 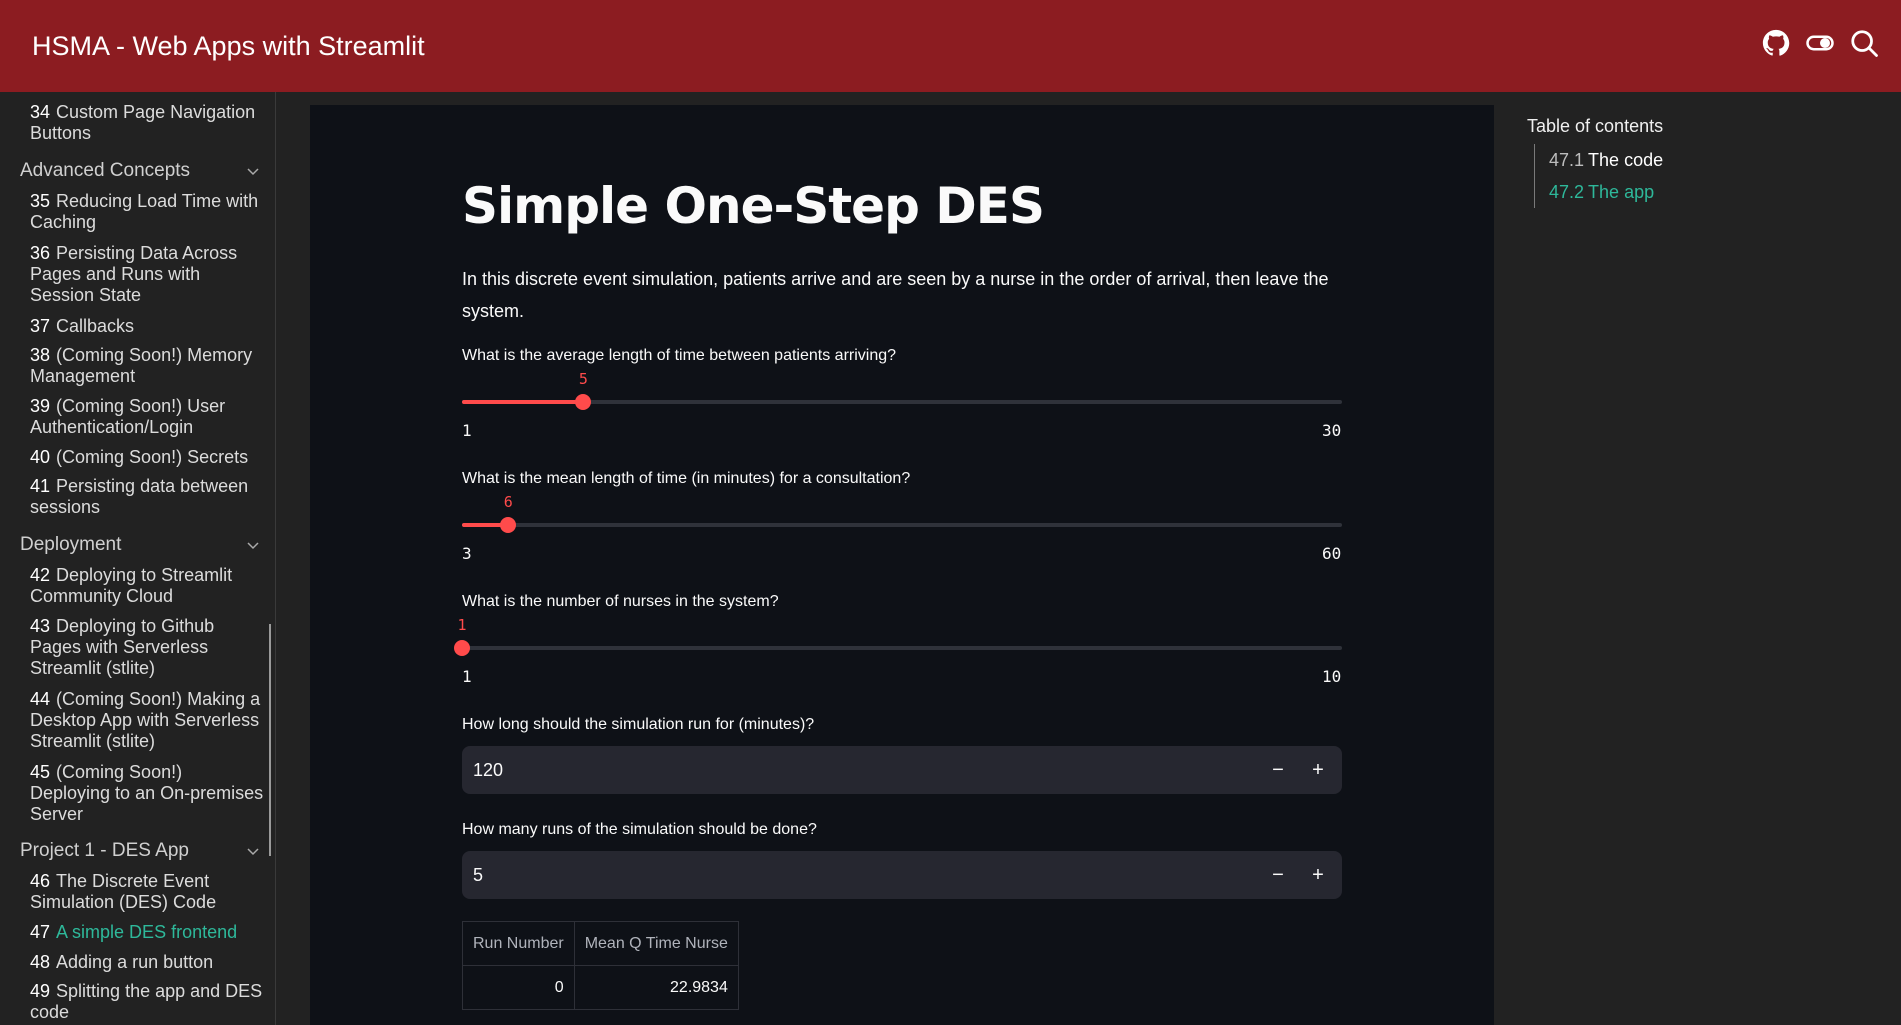 I want to click on slider-min-label: 3, so click(x=467, y=553).